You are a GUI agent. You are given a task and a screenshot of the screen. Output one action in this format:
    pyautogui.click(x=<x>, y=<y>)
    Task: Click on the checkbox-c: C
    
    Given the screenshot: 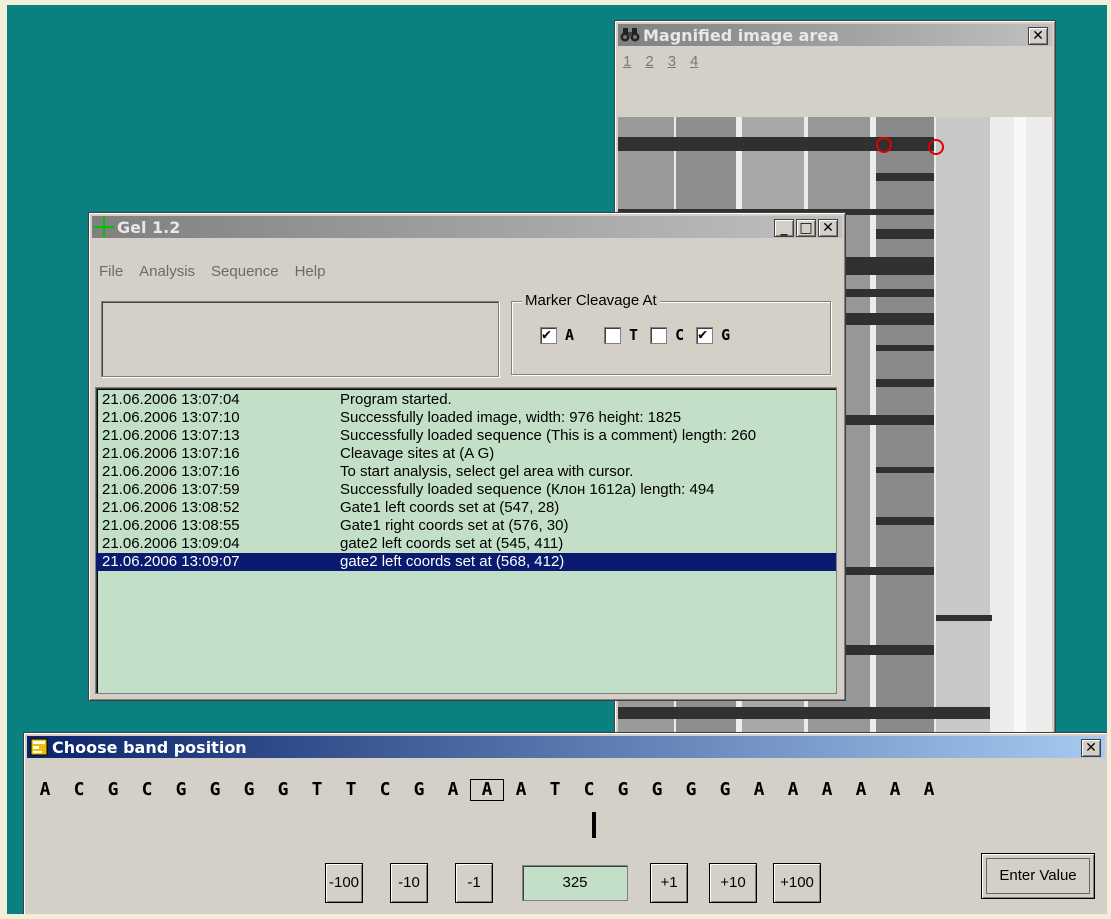 What is the action you would take?
    pyautogui.click(x=667, y=335)
    